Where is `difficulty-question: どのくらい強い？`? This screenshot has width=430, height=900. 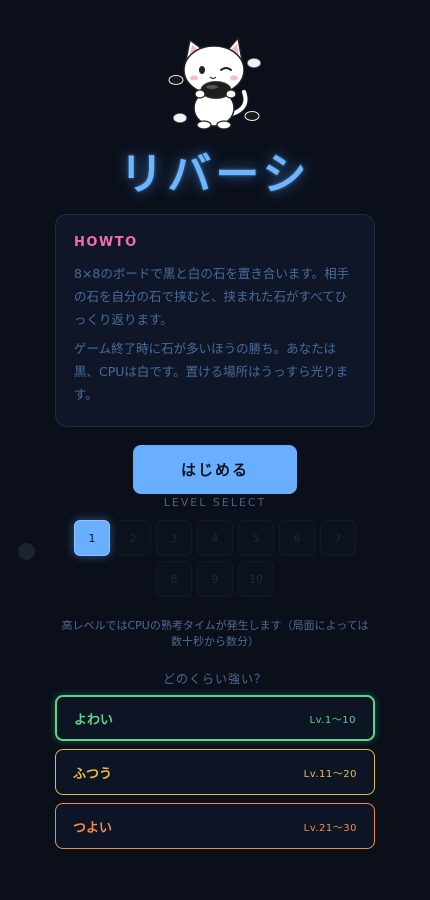 difficulty-question: どのくらい強い？ is located at coordinates (214, 679).